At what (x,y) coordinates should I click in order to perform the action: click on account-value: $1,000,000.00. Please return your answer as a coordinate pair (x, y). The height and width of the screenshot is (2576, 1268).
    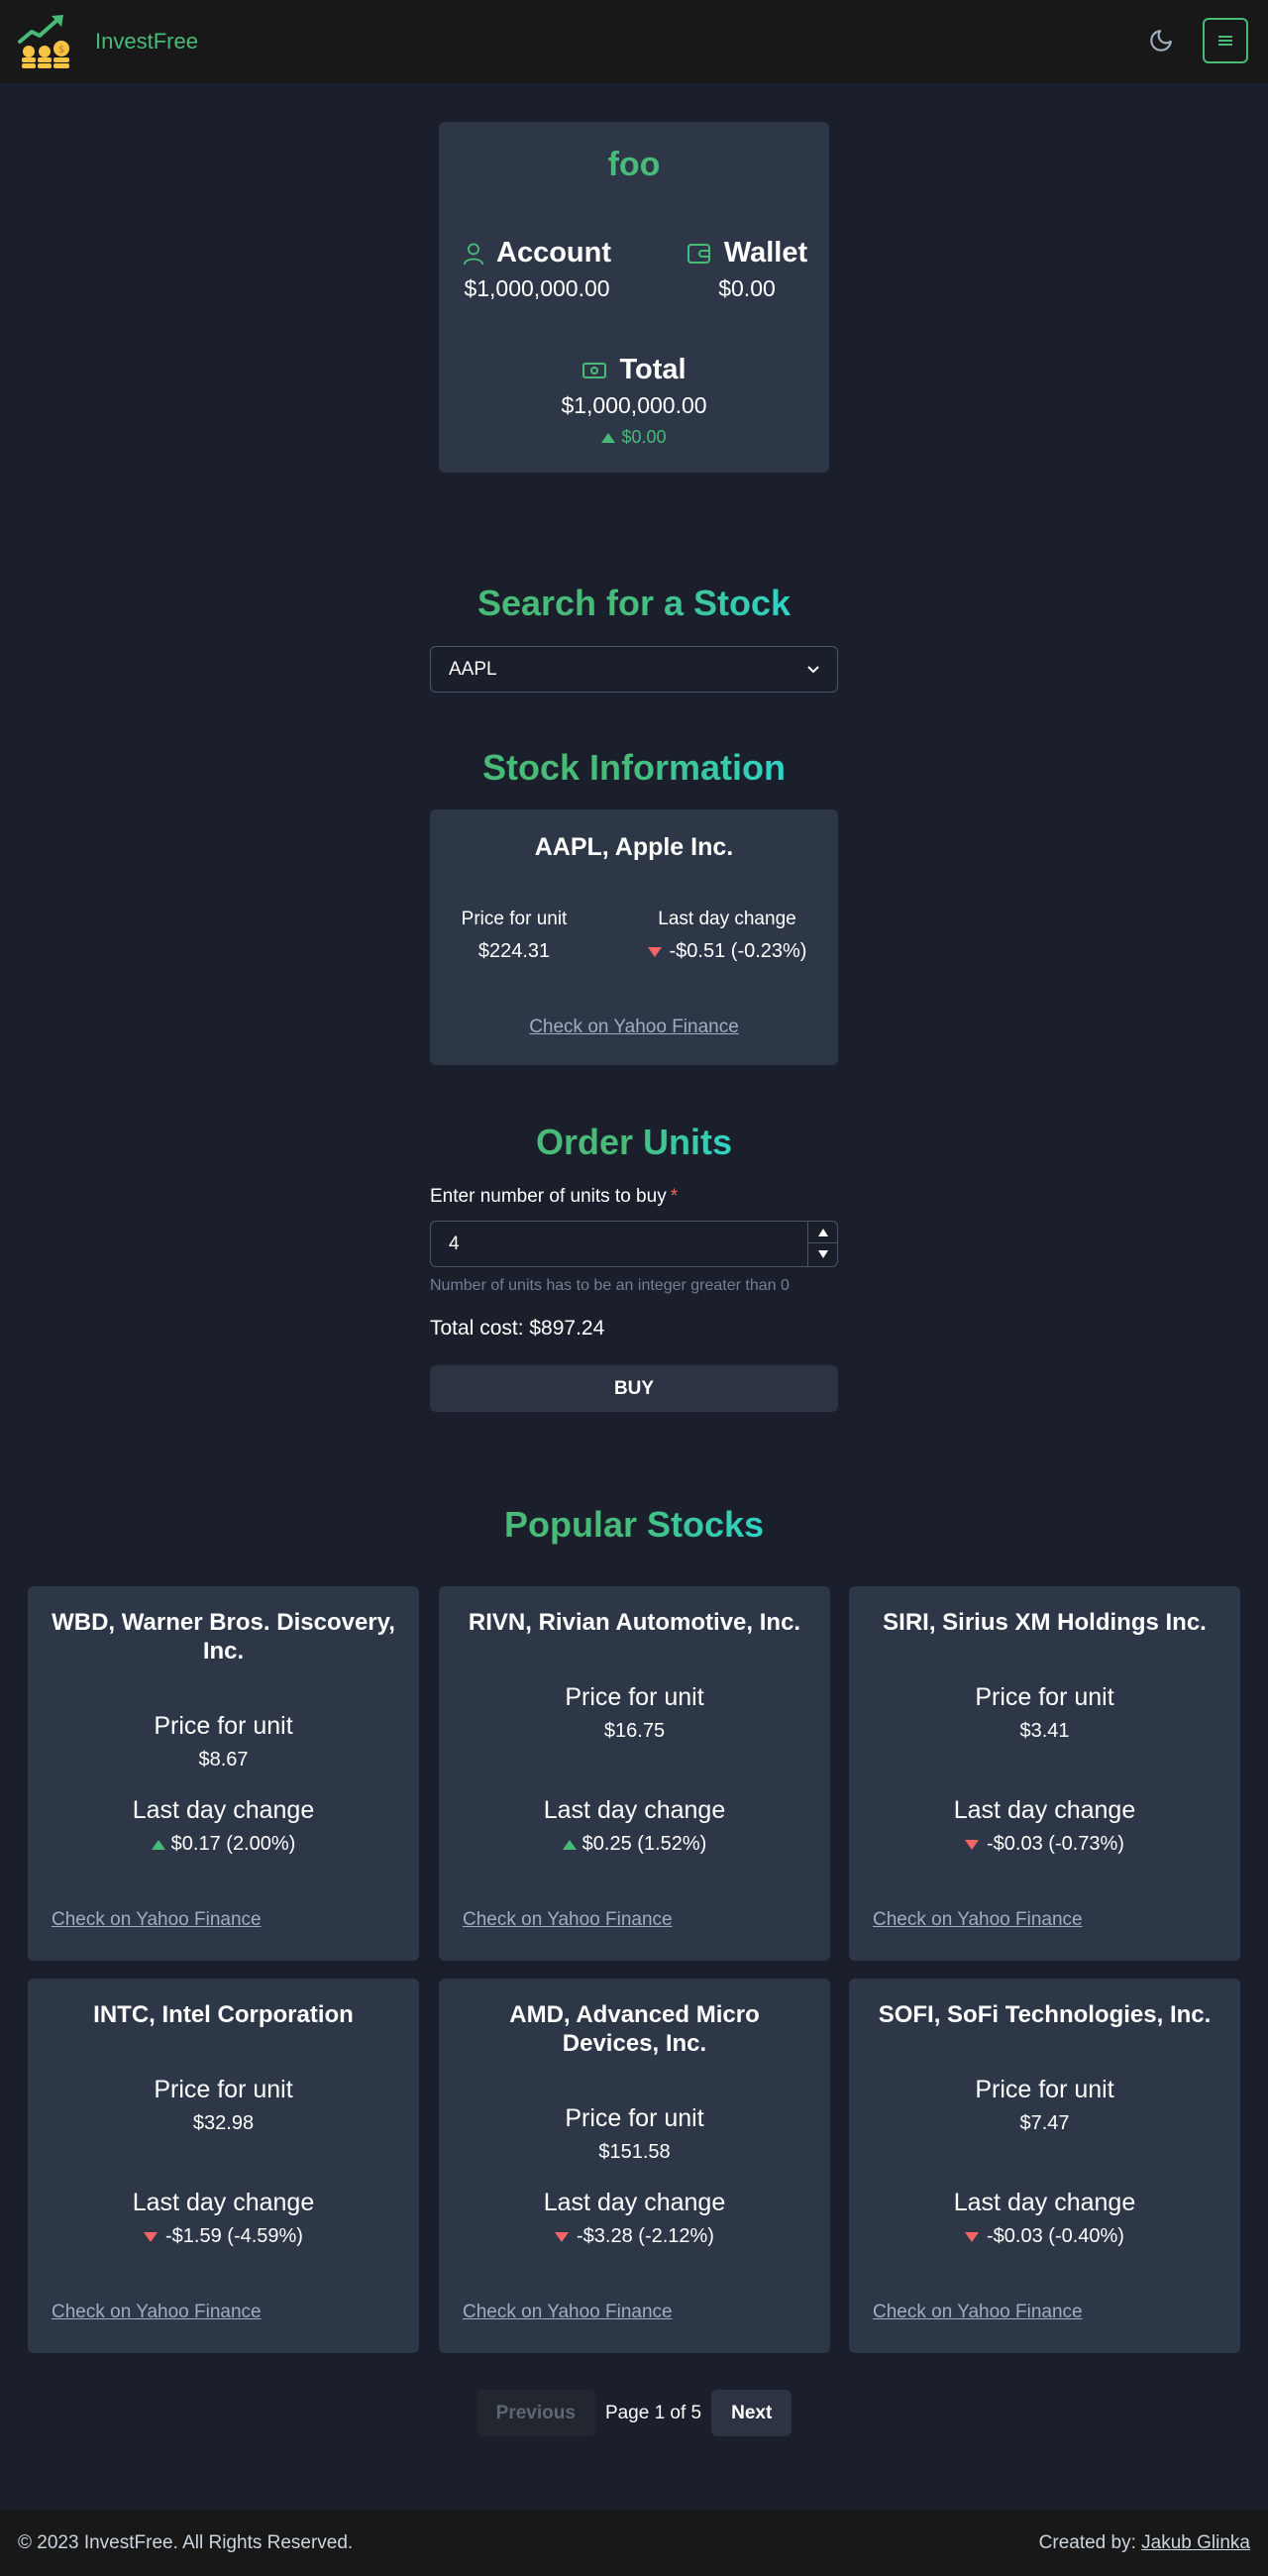
    Looking at the image, I should click on (537, 288).